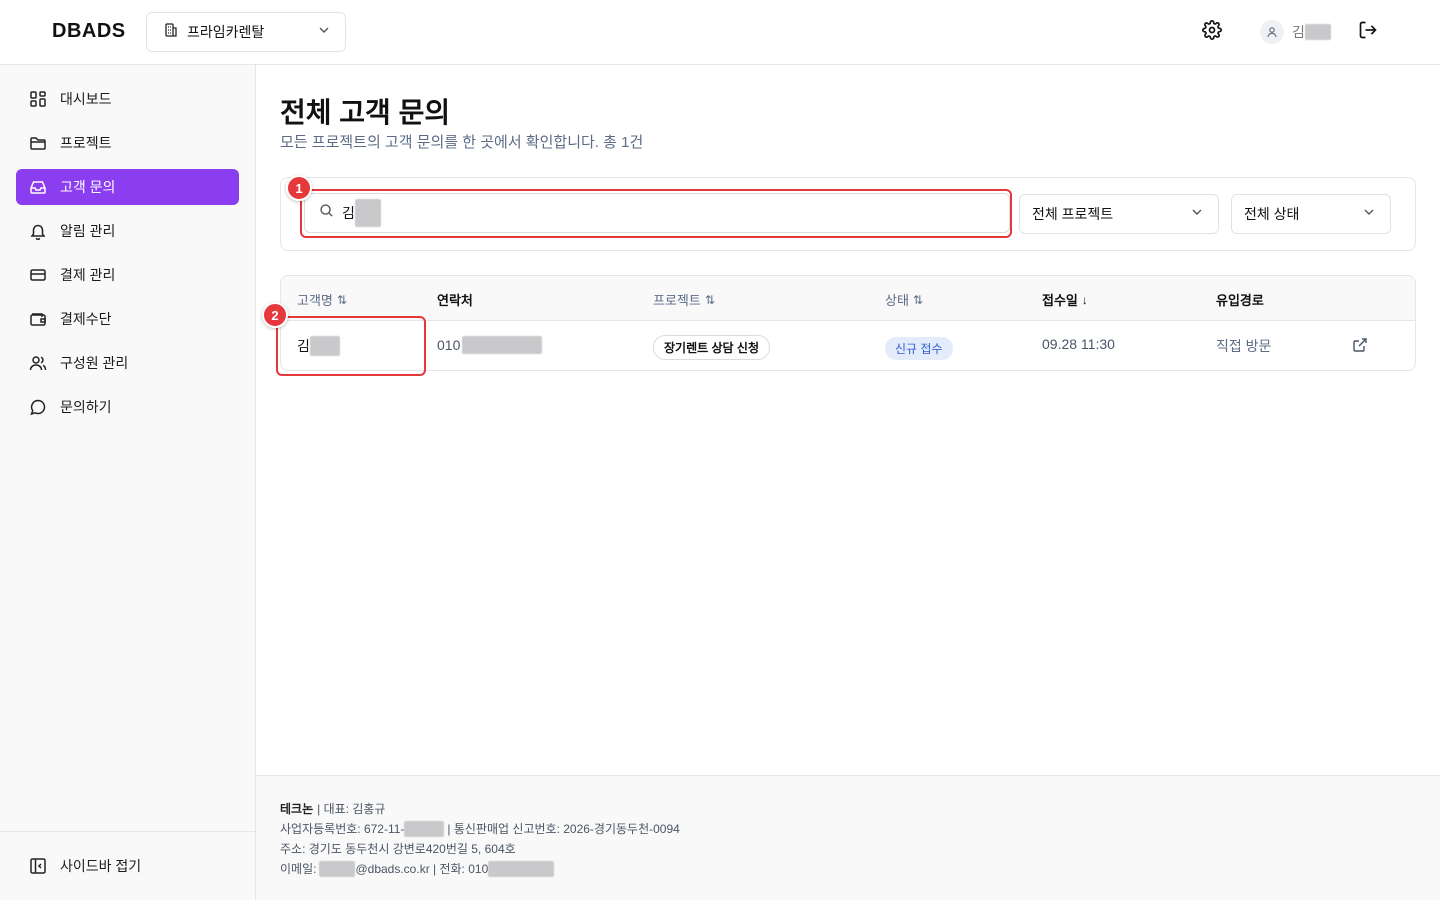 This screenshot has height=900, width=1440. I want to click on logout-icon, so click(1368, 32).